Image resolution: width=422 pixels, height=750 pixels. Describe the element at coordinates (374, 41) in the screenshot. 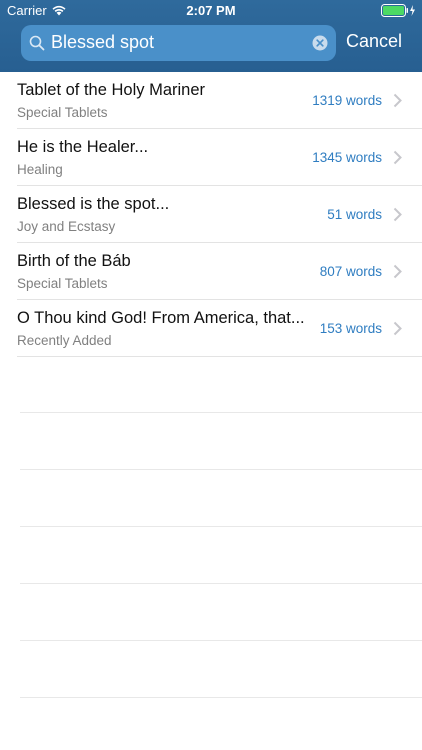

I see `cancel-button: Cancel` at that location.